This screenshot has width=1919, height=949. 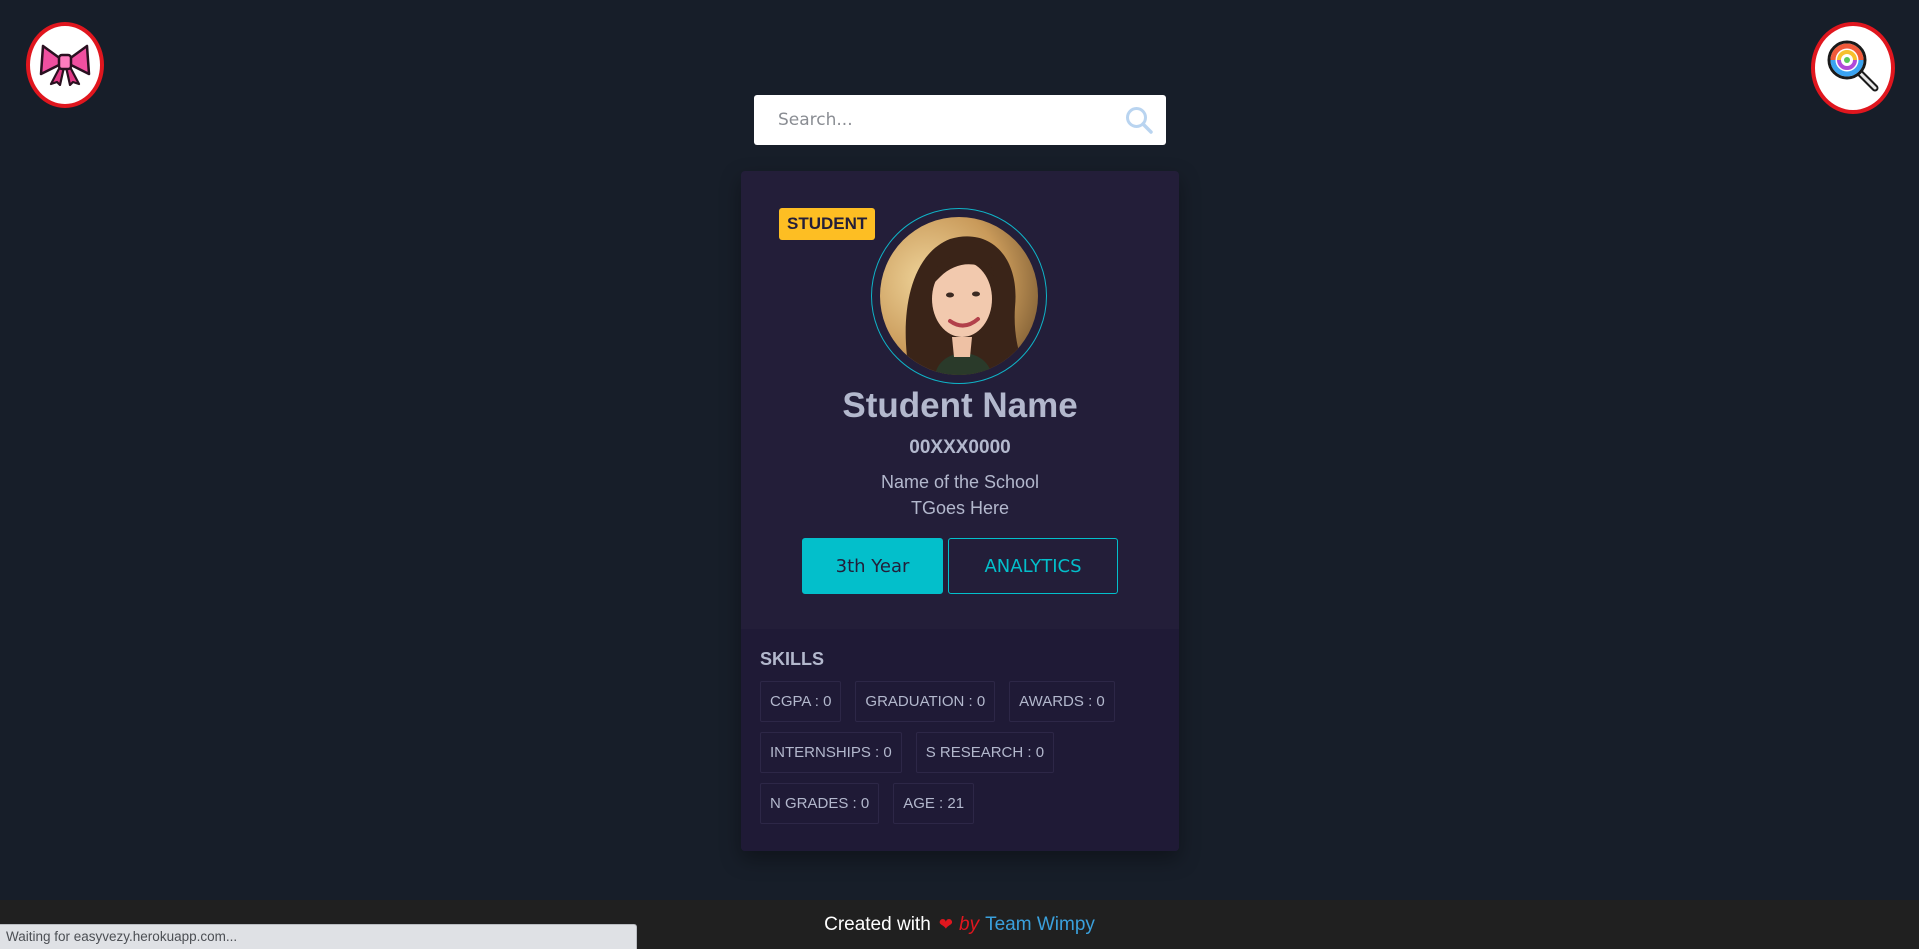 What do you see at coordinates (1033, 566) in the screenshot?
I see `analytics-button: ANALYTICS` at bounding box center [1033, 566].